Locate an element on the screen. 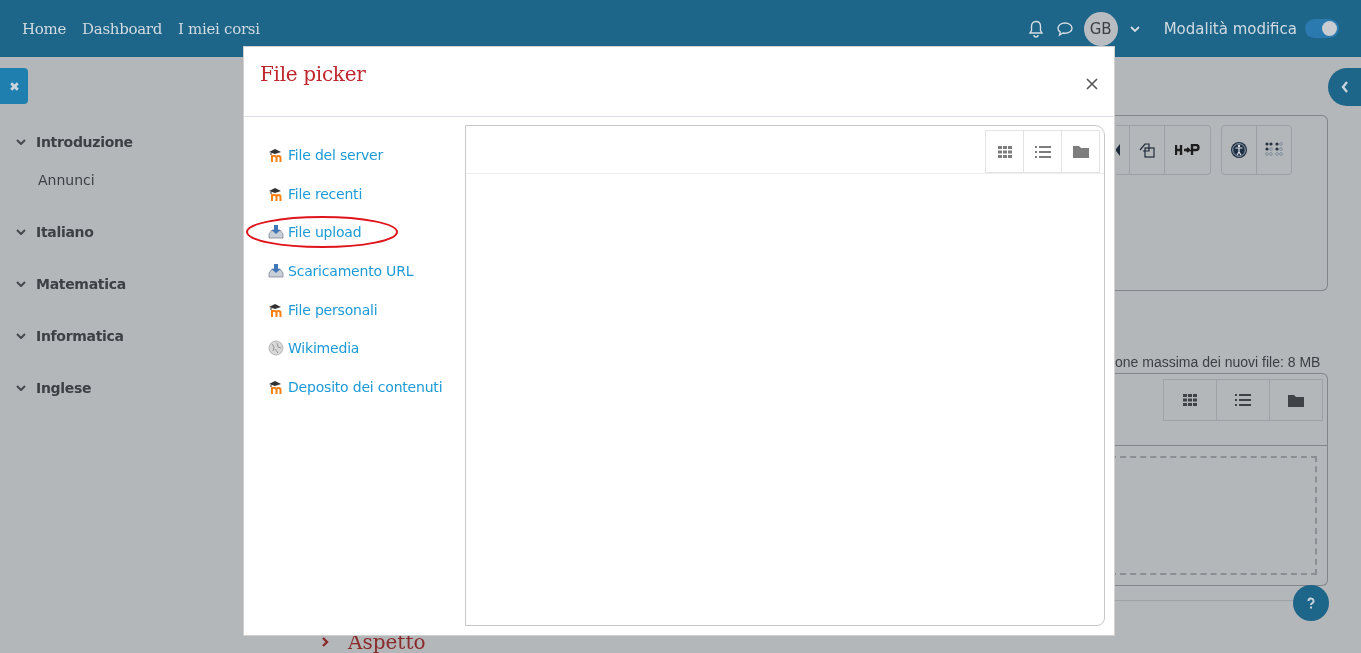 The height and width of the screenshot is (653, 1361). user-avatar: GB is located at coordinates (1100, 28).